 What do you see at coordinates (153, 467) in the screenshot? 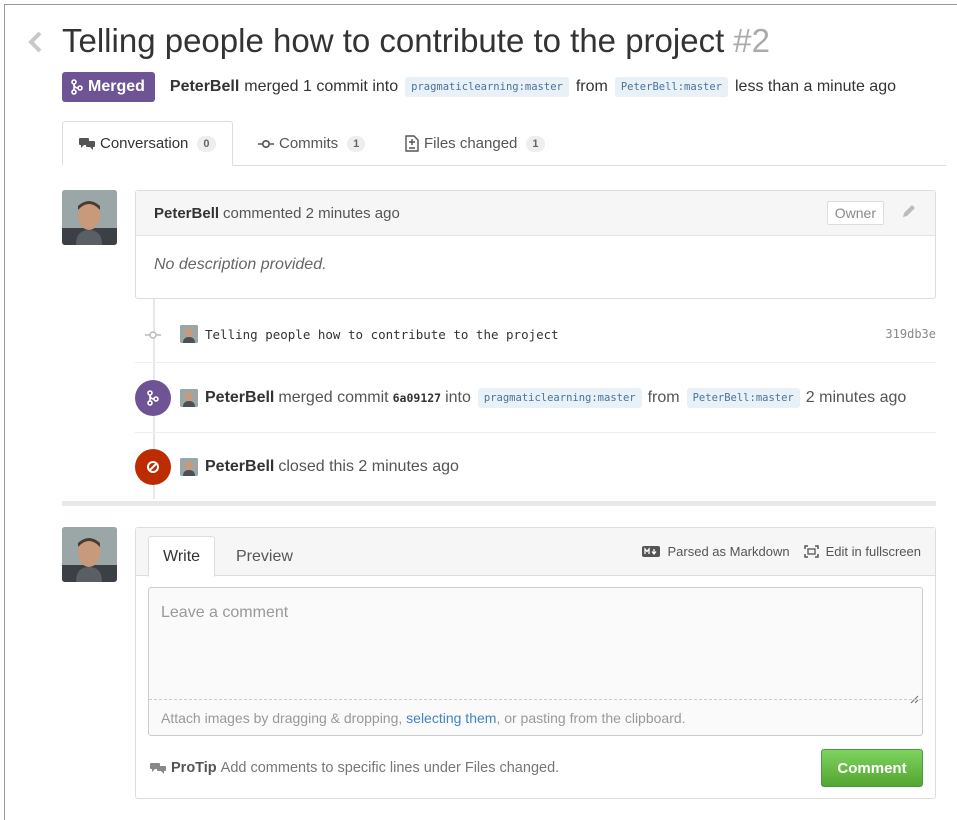
I see `closed-event-icon` at bounding box center [153, 467].